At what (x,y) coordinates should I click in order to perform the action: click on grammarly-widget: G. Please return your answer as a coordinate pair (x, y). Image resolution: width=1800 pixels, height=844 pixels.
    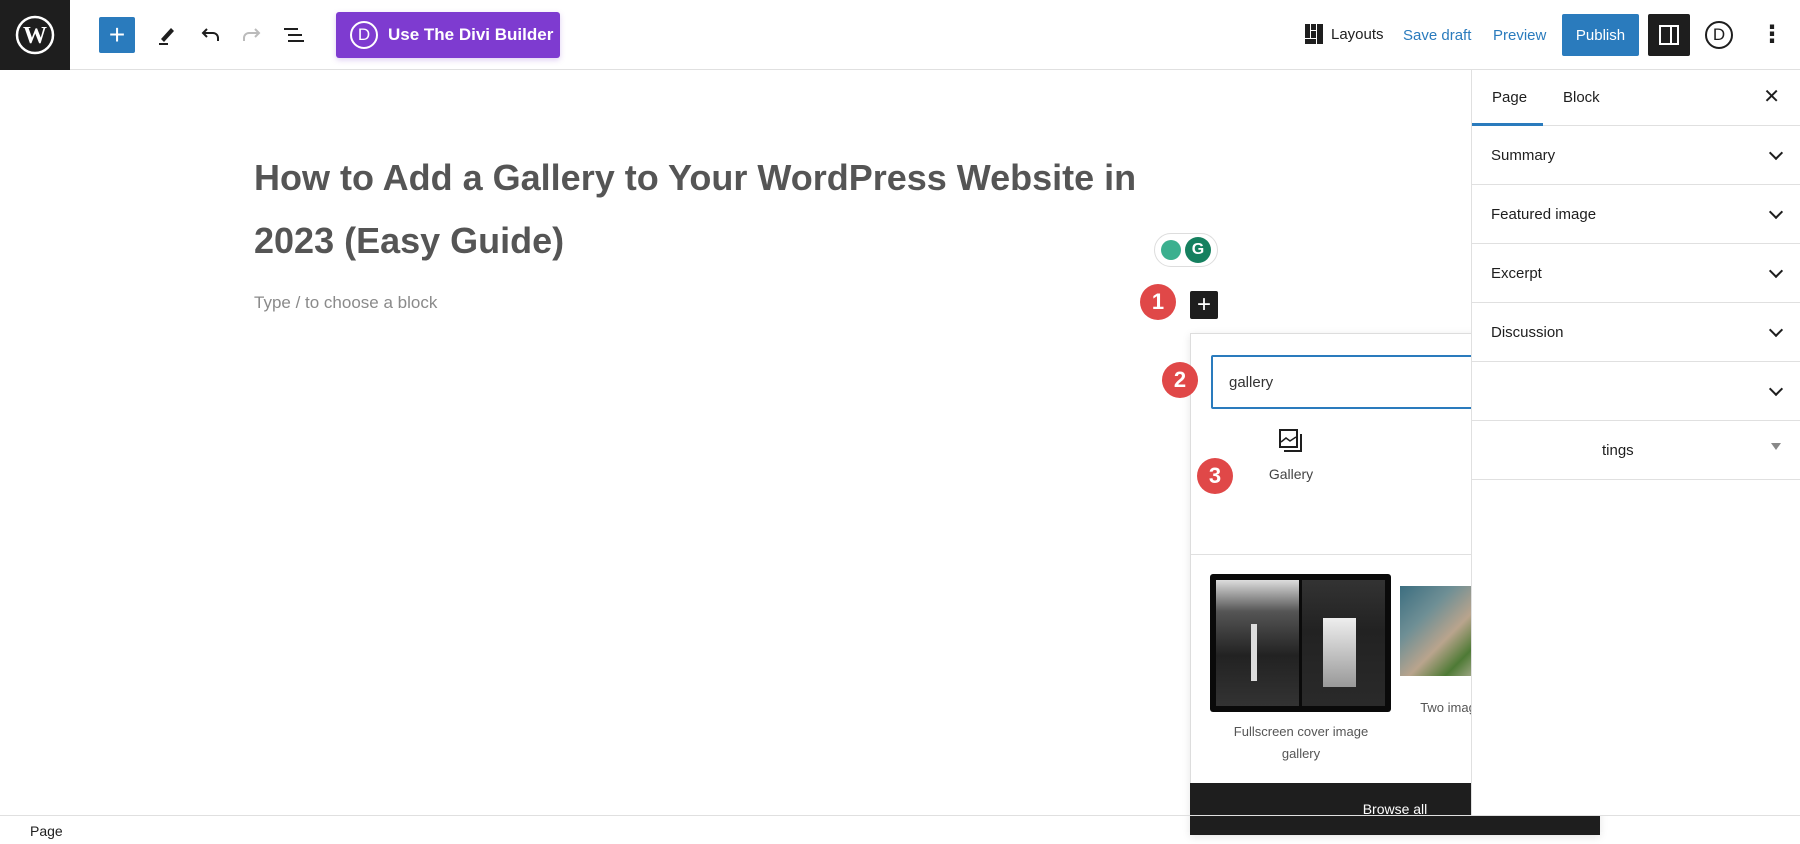
    Looking at the image, I should click on (1186, 250).